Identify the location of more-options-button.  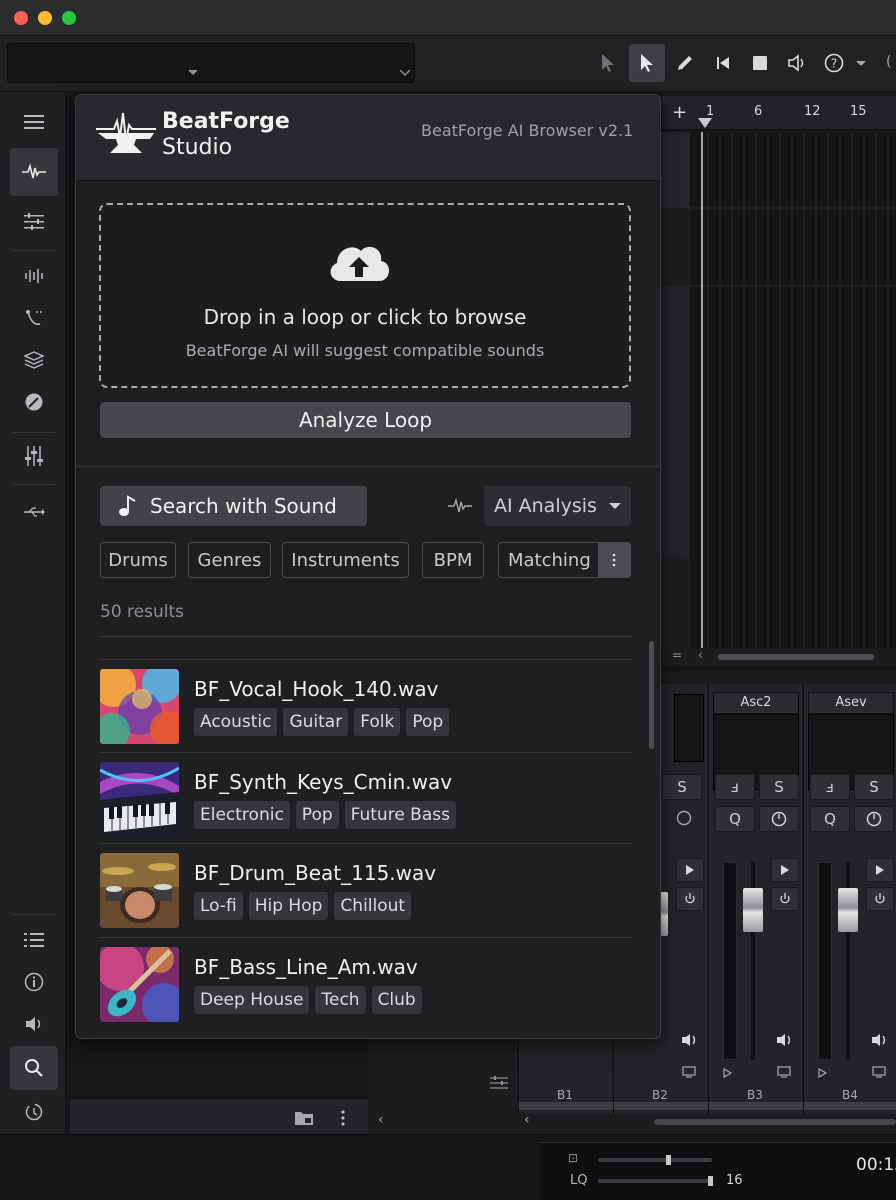
(614, 560).